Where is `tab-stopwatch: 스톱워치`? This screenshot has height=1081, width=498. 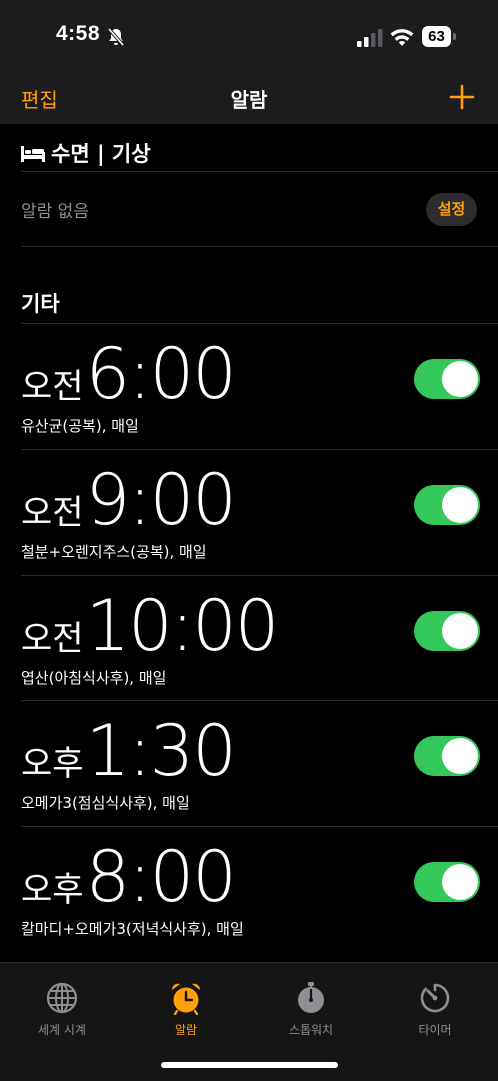 tab-stopwatch: 스톱워치 is located at coordinates (311, 1009).